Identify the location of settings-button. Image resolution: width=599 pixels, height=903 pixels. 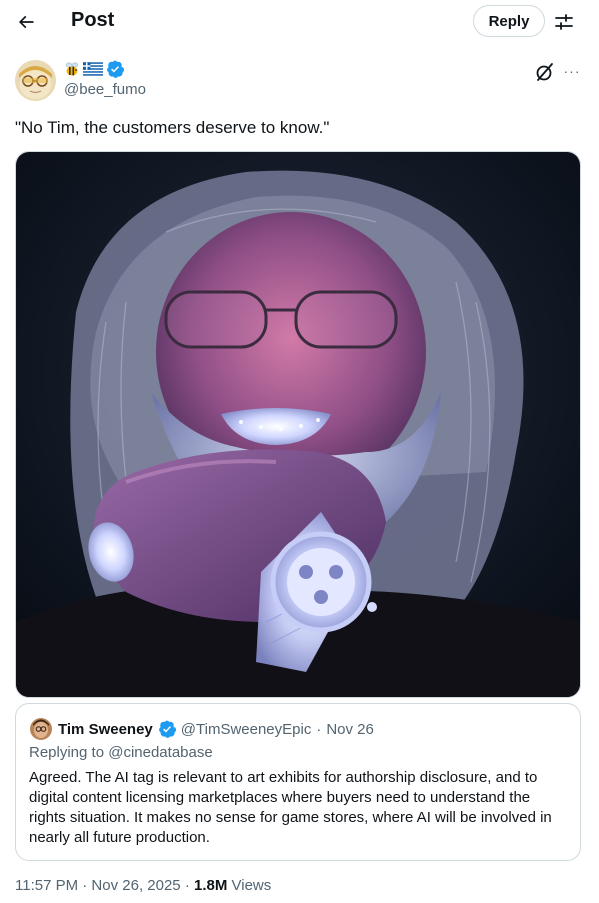
(564, 22).